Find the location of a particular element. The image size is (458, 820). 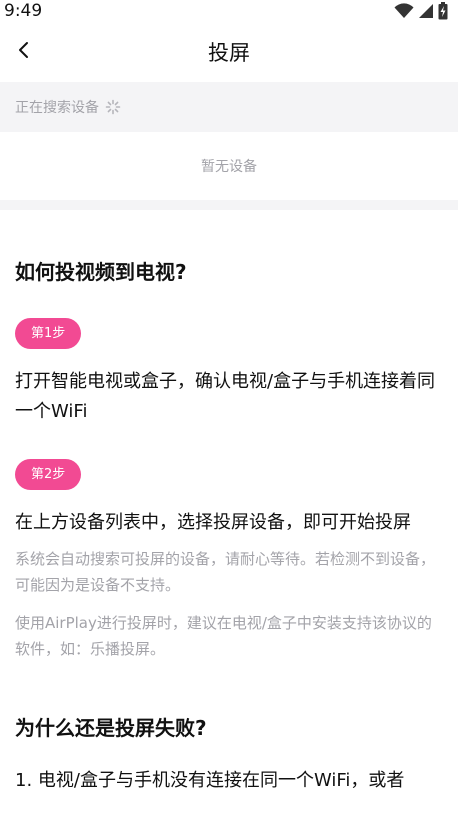

chevron-left-icon is located at coordinates (24, 52).